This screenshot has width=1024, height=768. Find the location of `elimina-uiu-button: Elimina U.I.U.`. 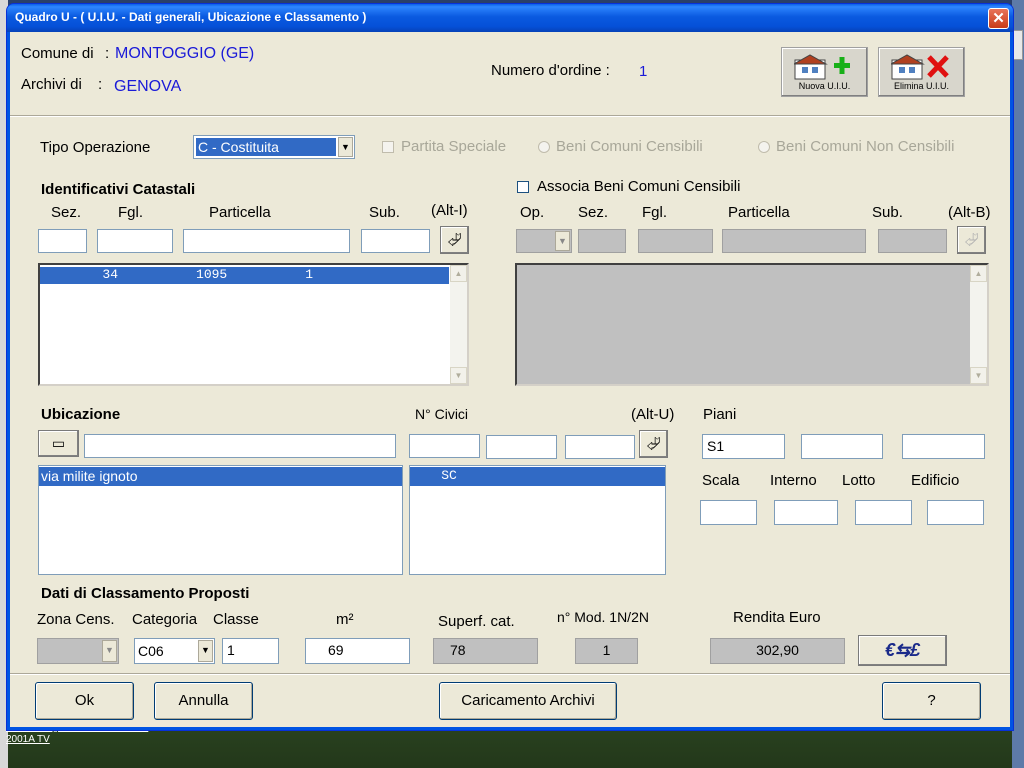

elimina-uiu-button: Elimina U.I.U. is located at coordinates (921, 72).